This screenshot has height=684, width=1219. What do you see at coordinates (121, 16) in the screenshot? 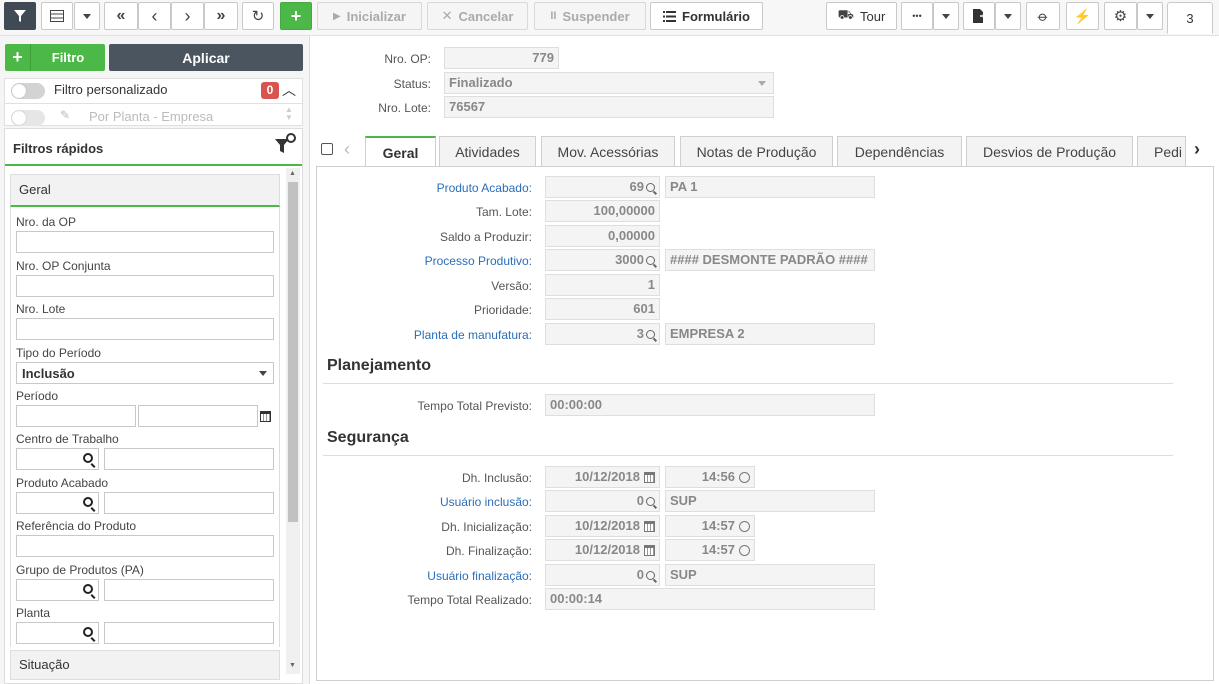
I see `first-record-button: «` at bounding box center [121, 16].